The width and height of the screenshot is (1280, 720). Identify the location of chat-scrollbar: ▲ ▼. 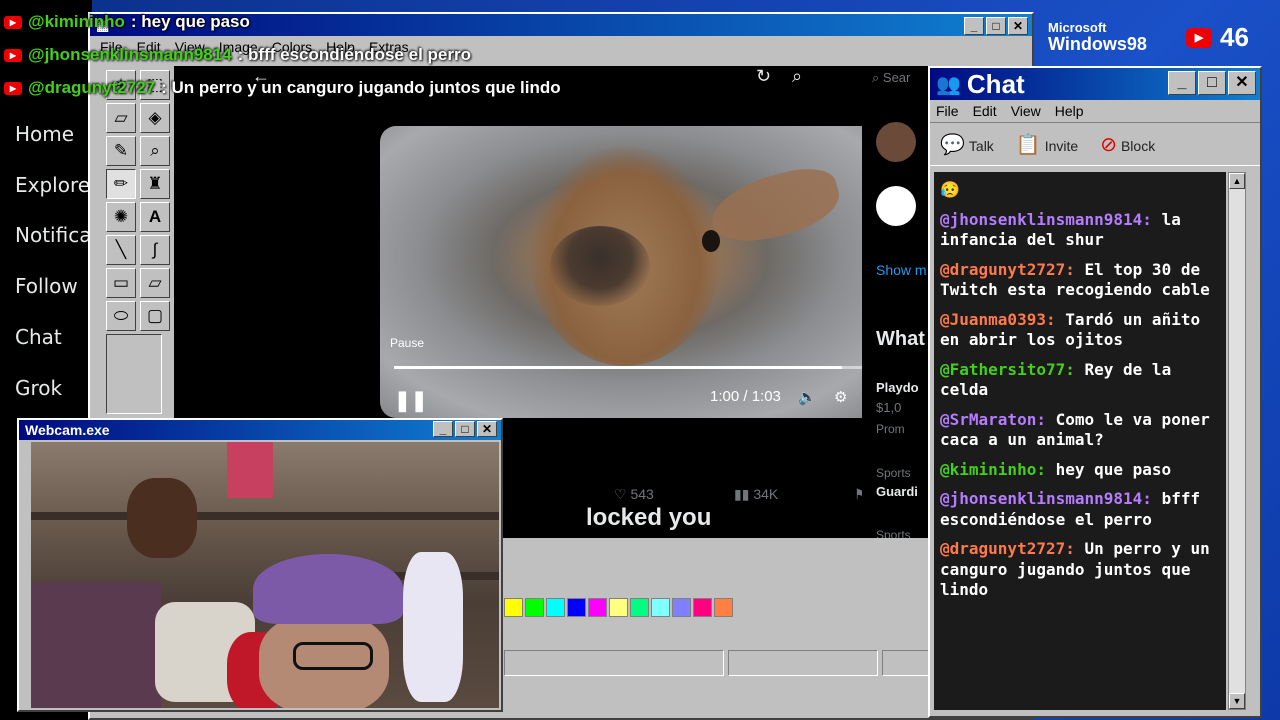
(1237, 441).